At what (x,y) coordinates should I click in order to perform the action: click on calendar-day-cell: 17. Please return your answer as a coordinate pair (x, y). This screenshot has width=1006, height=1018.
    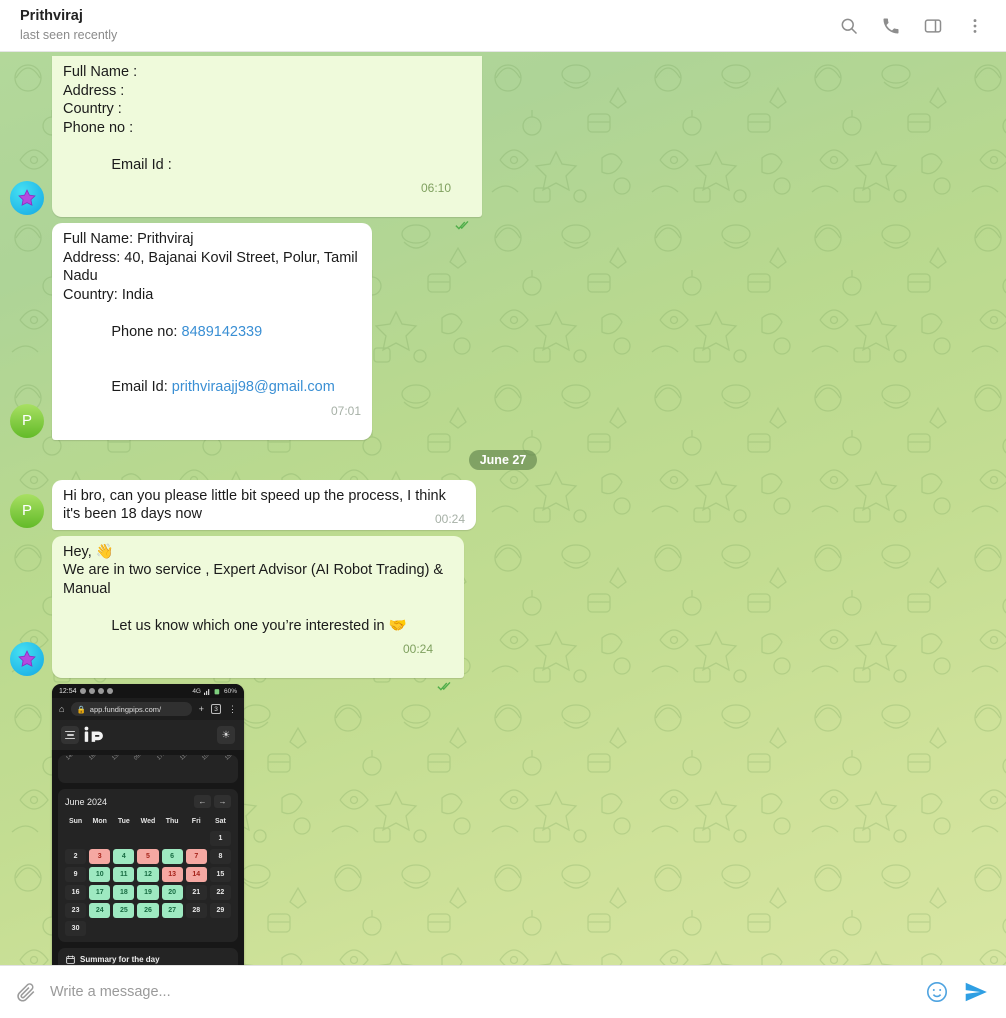
    Looking at the image, I should click on (100, 892).